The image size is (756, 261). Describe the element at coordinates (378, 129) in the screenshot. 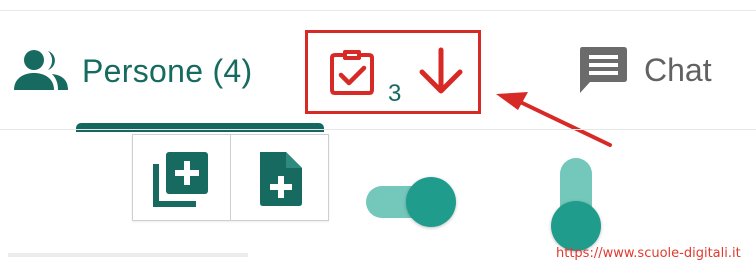

I see `tab-bar-divider` at that location.